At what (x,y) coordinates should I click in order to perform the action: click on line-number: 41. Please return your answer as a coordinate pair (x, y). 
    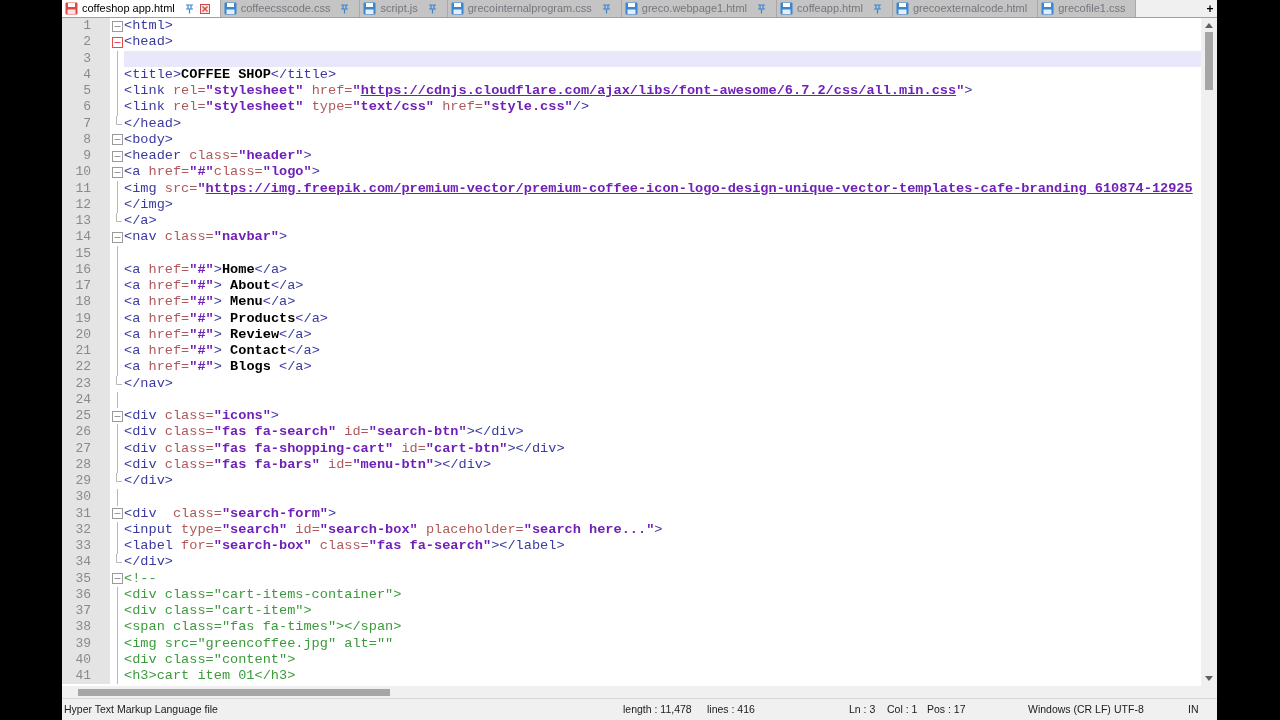
    Looking at the image, I should click on (86, 676).